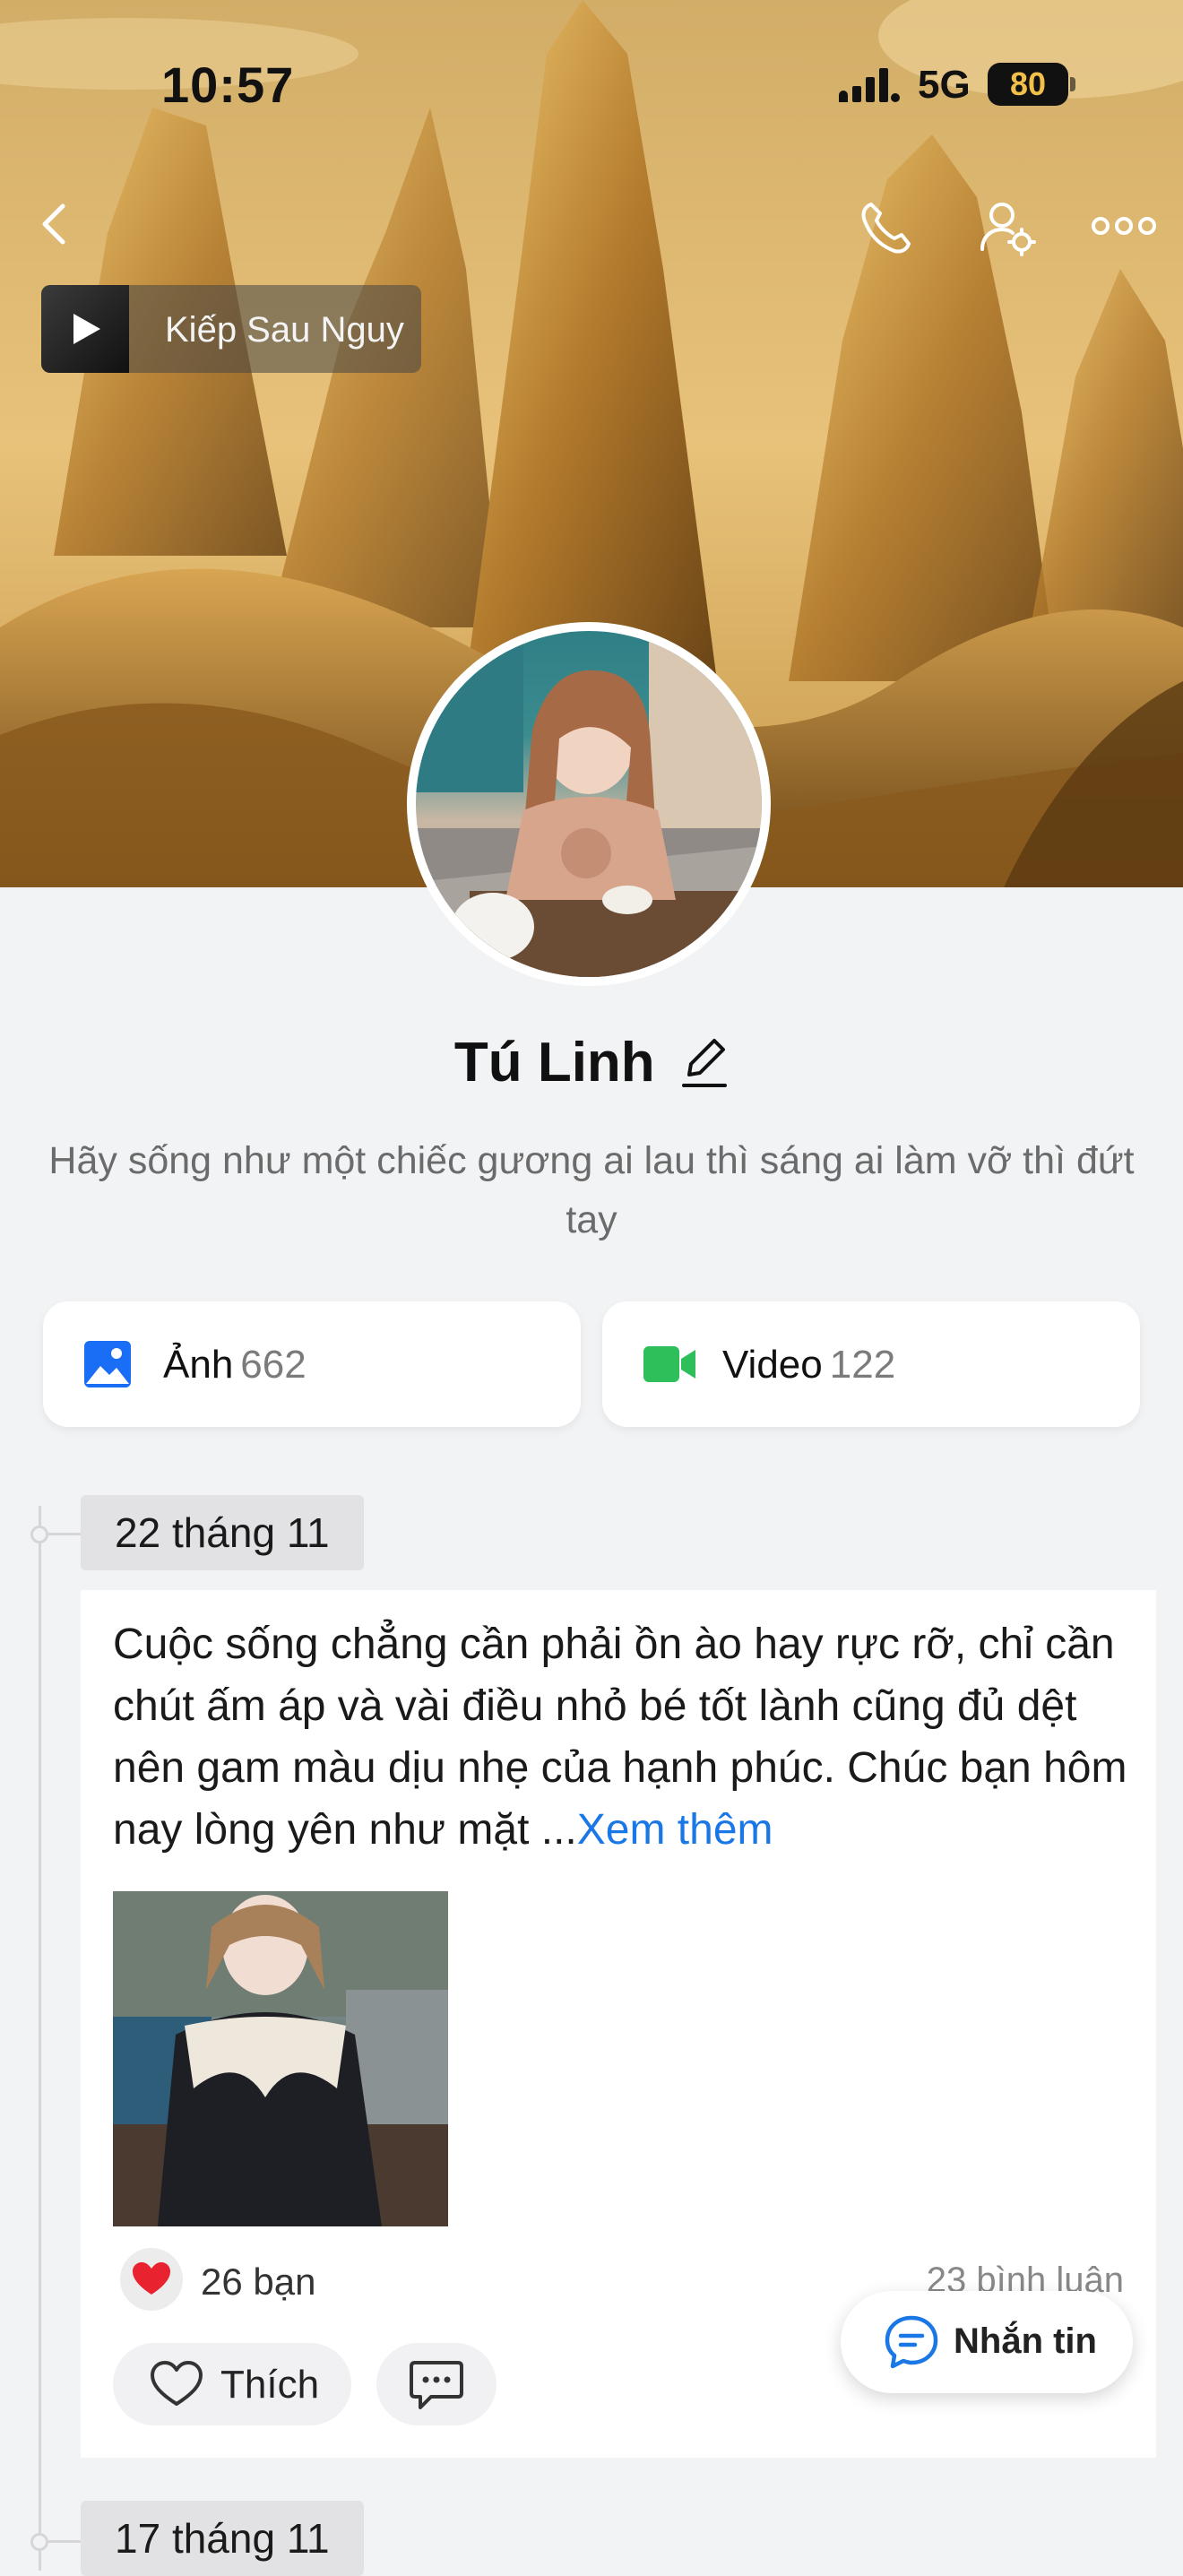 This screenshot has height=2576, width=1183. Describe the element at coordinates (886, 227) in the screenshot. I see `phone-icon` at that location.